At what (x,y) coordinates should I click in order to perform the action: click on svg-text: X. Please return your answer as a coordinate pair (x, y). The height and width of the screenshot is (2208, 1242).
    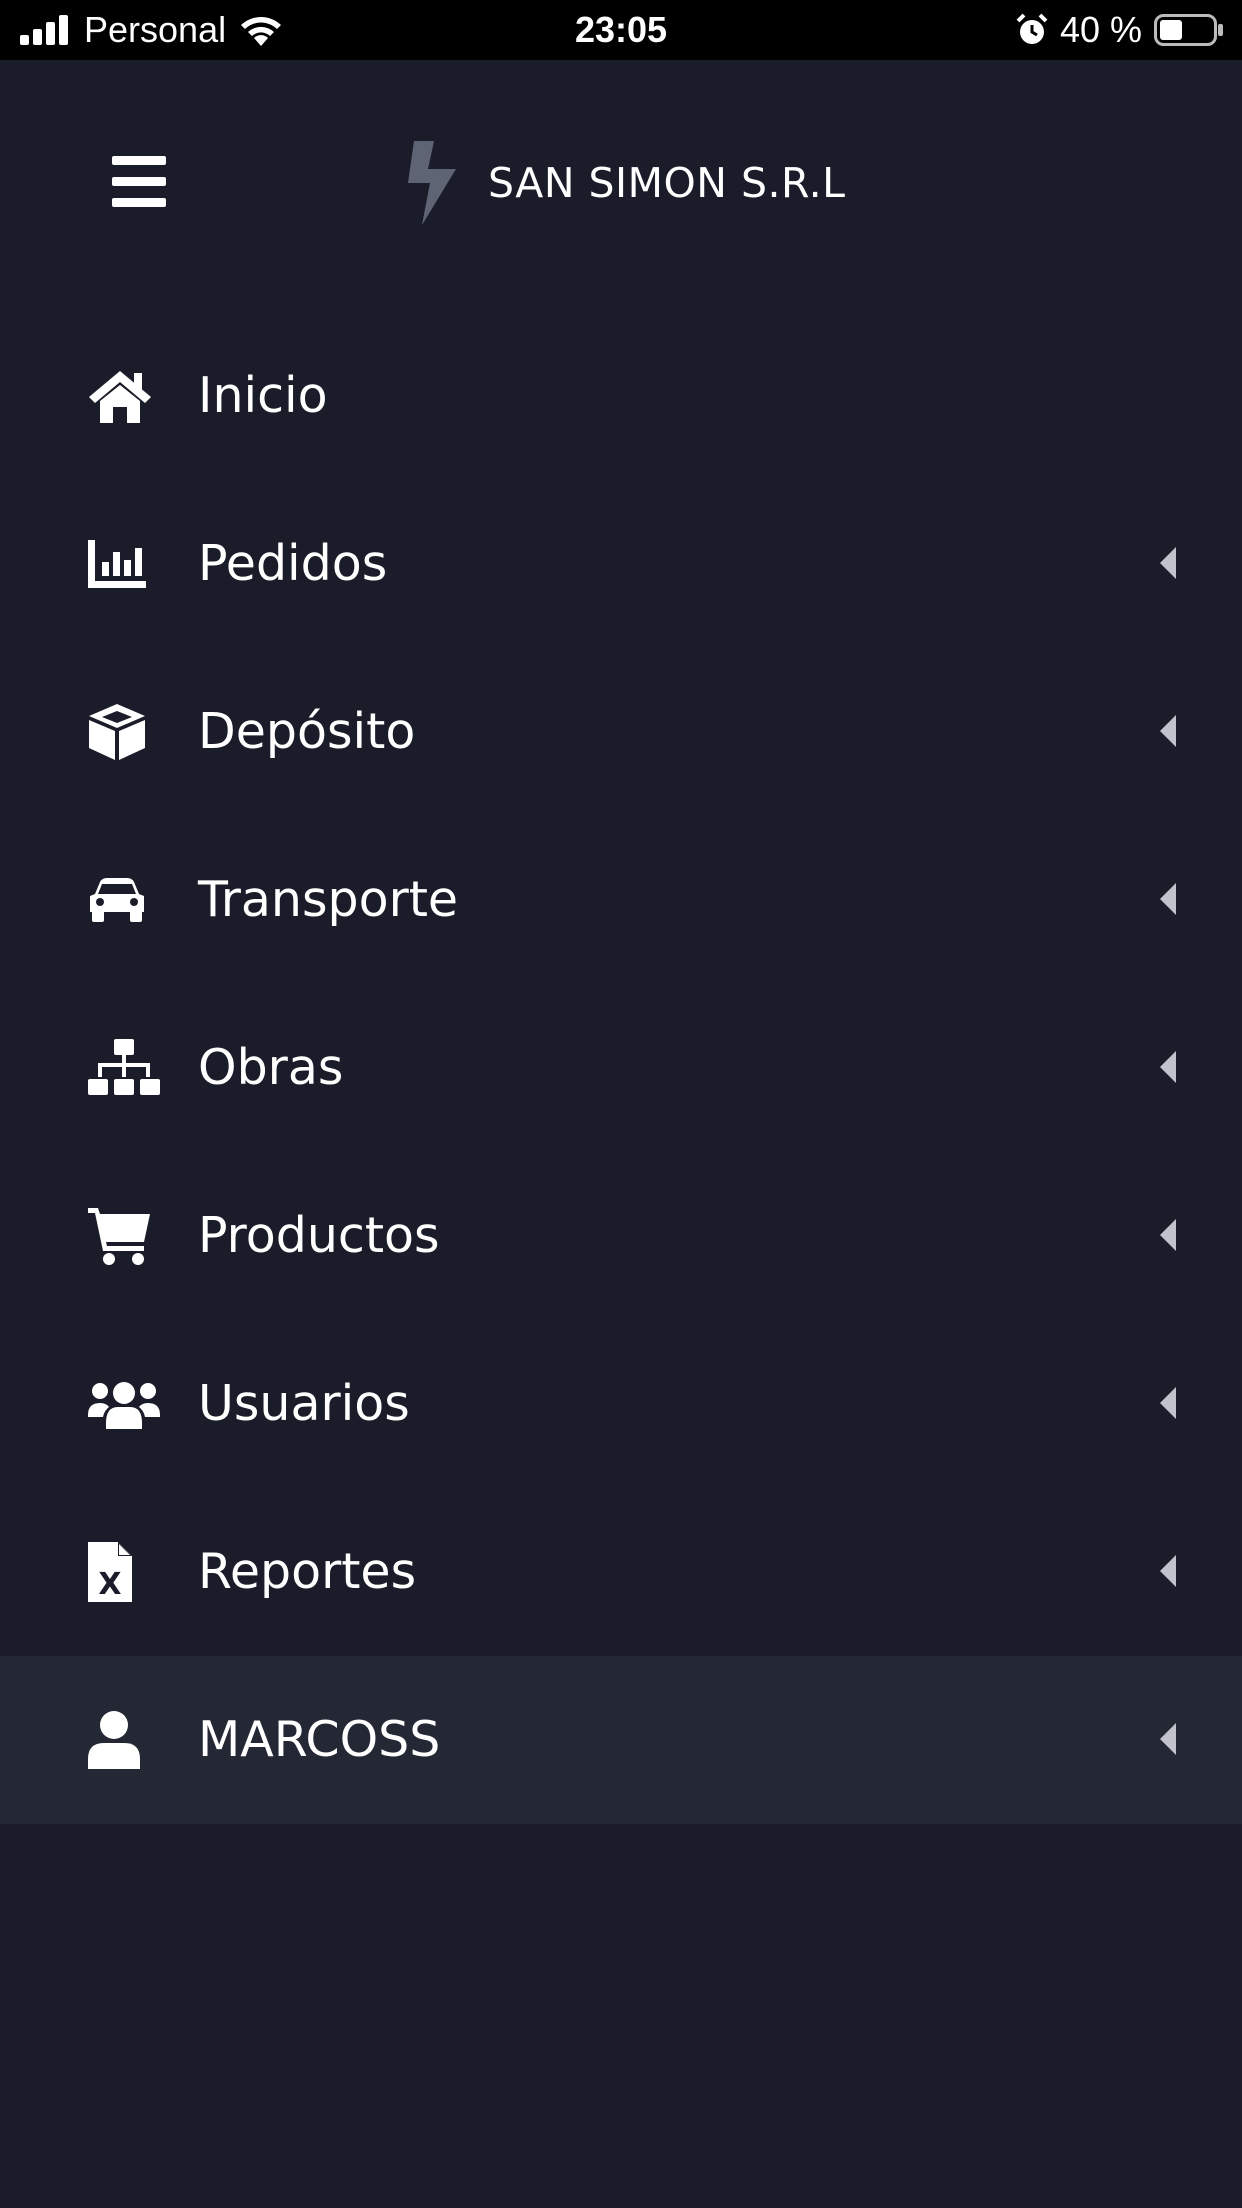
    Looking at the image, I should click on (109, 1584).